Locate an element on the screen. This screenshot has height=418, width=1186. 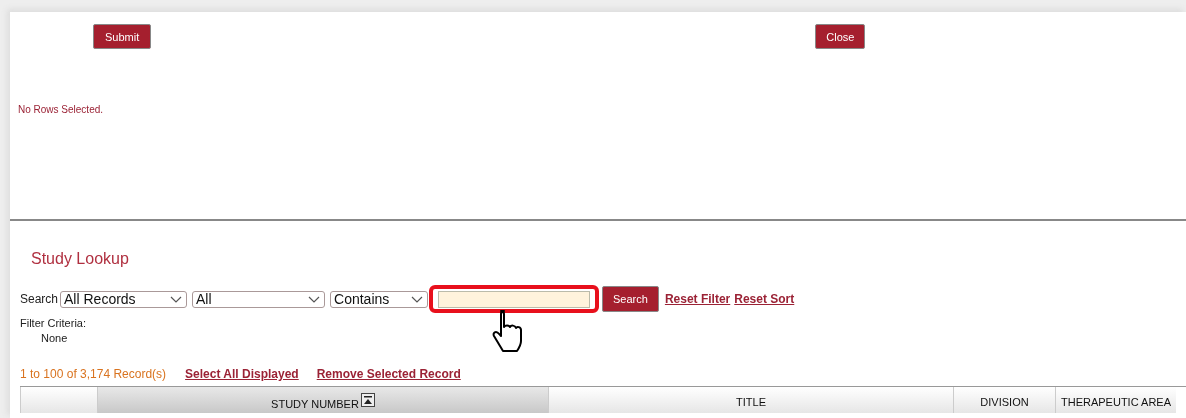
status-message: No Rows Selected. is located at coordinates (61, 109).